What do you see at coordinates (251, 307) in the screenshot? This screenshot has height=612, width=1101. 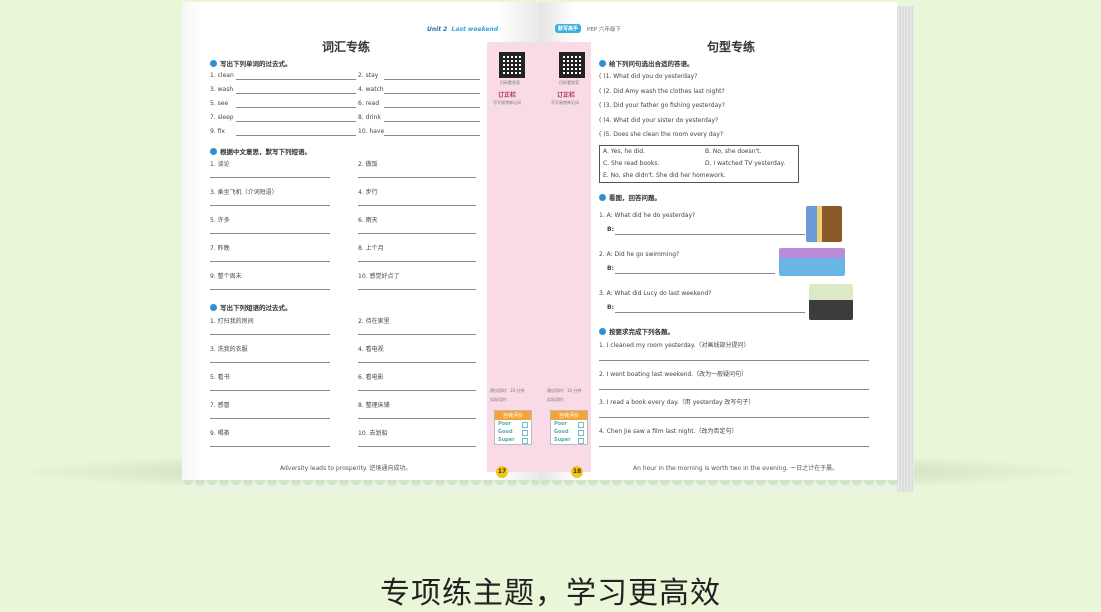 I see `section-3-heading: 写出下列短语的过去式。` at bounding box center [251, 307].